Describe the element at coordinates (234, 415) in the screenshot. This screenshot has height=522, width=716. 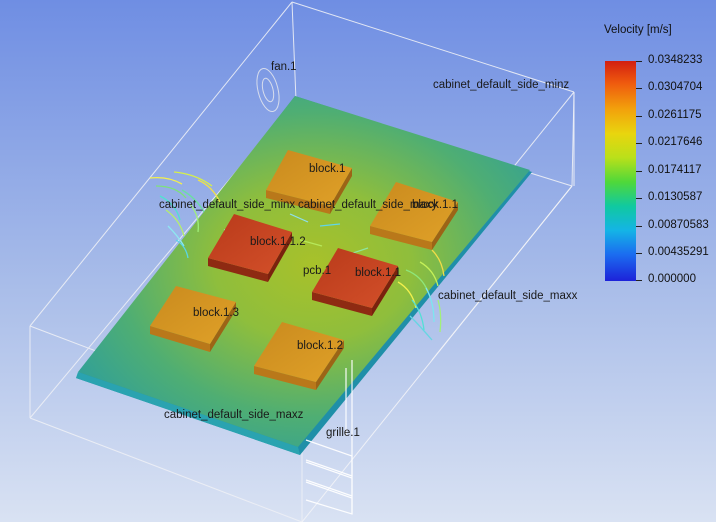
I see `side-maxz-label: cabinet_default_side_maxz` at that location.